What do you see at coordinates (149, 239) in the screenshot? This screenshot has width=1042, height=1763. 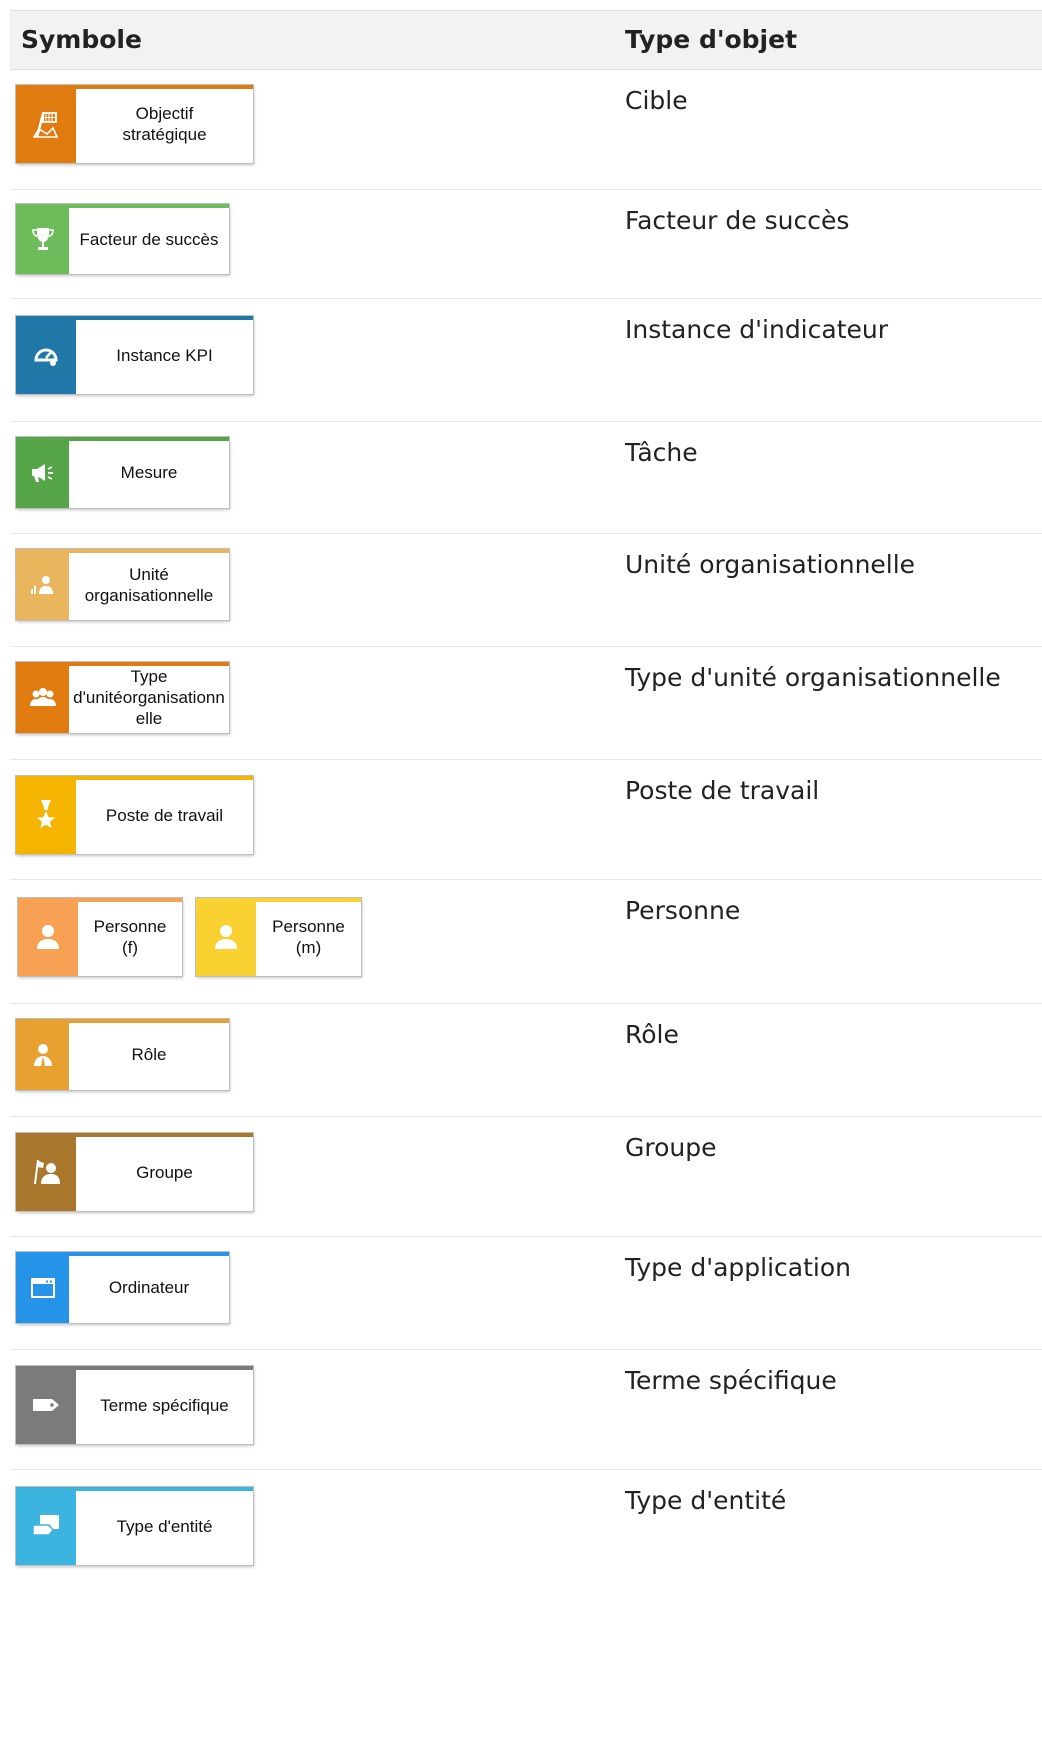 I see `symbol-label: Facteur de succès` at bounding box center [149, 239].